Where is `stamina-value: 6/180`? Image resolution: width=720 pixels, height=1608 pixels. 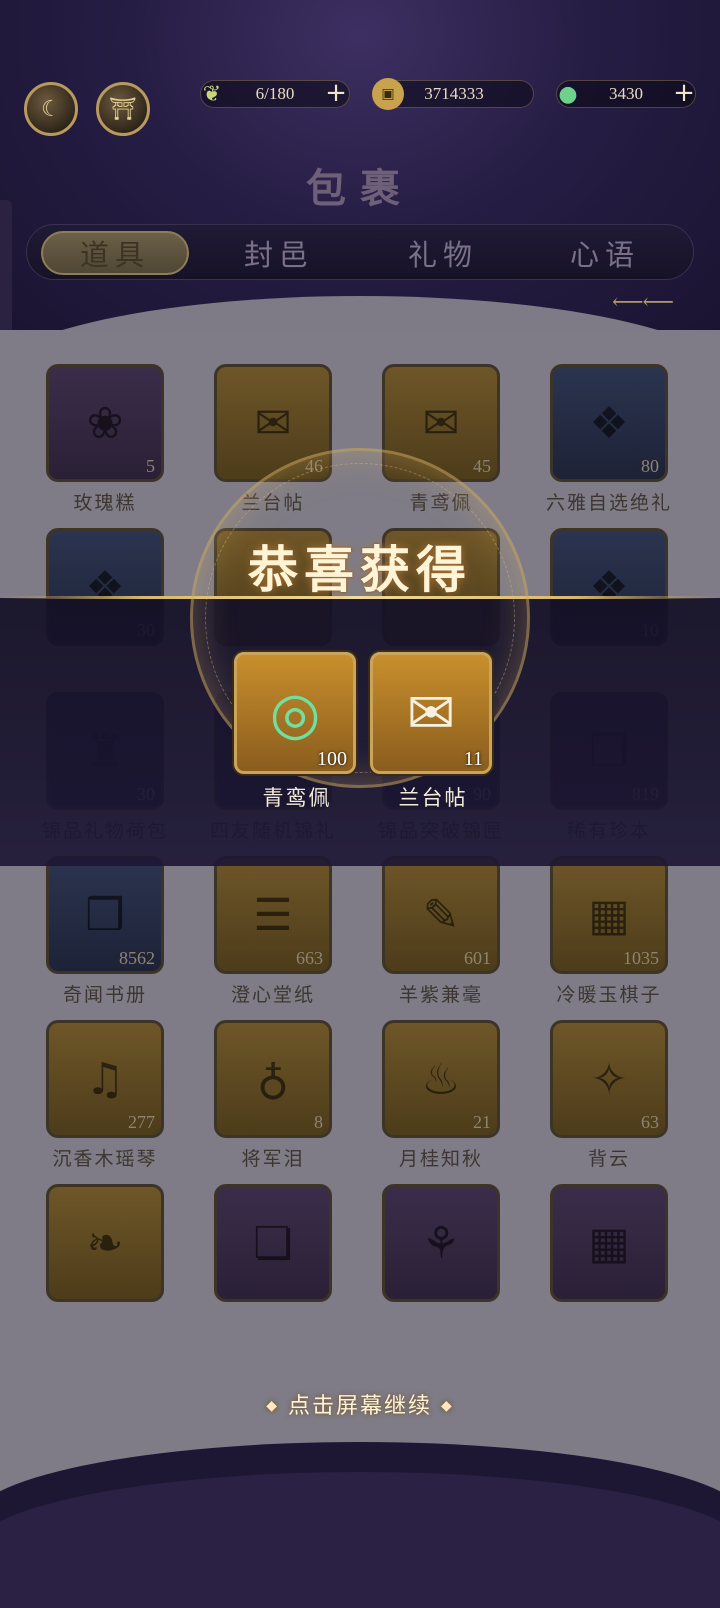
stamina-value: 6/180 is located at coordinates (275, 93).